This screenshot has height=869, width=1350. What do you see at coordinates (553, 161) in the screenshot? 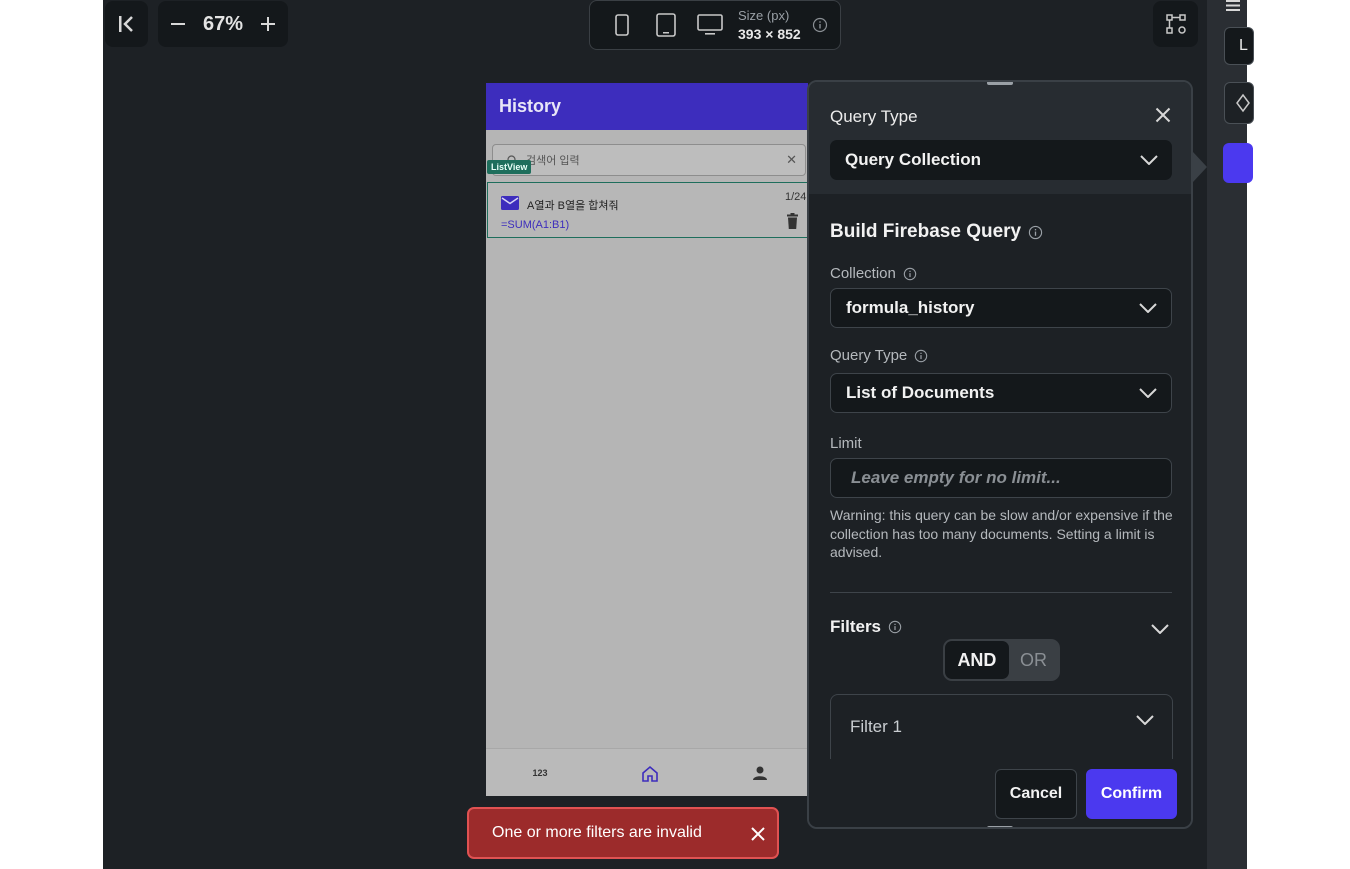
I see `search-placeholder: 검색어 입력` at bounding box center [553, 161].